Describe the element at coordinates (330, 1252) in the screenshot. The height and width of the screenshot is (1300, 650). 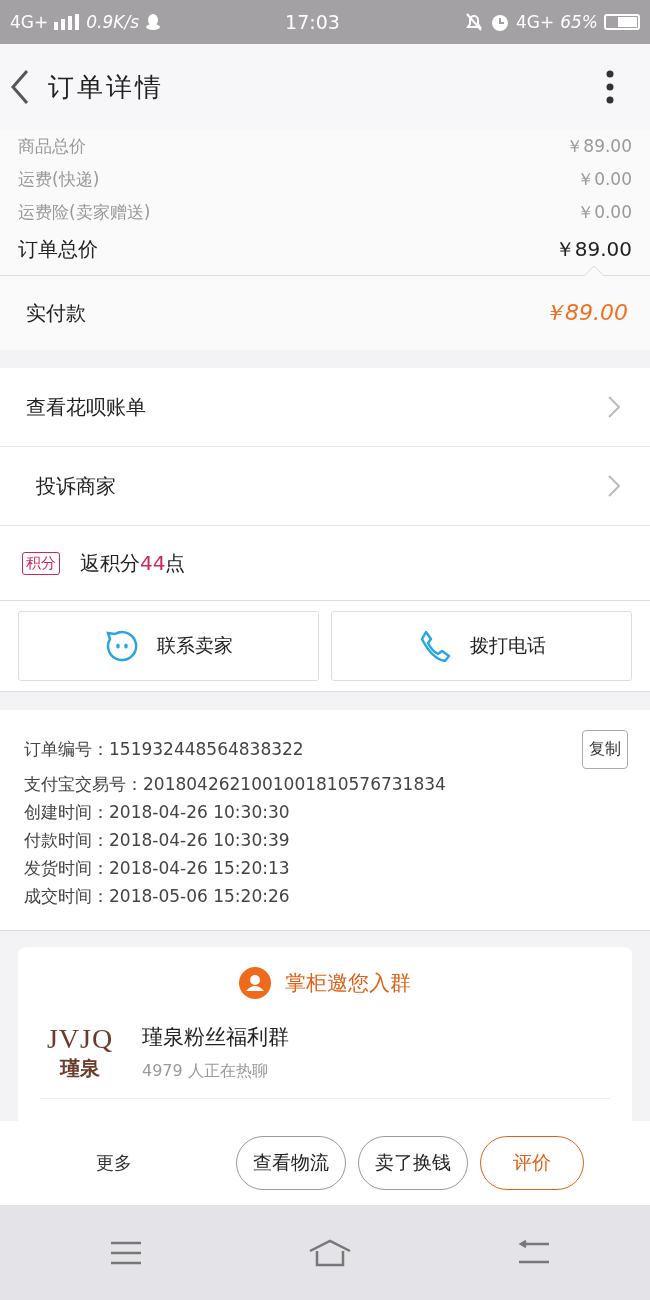
I see `home-icon` at that location.